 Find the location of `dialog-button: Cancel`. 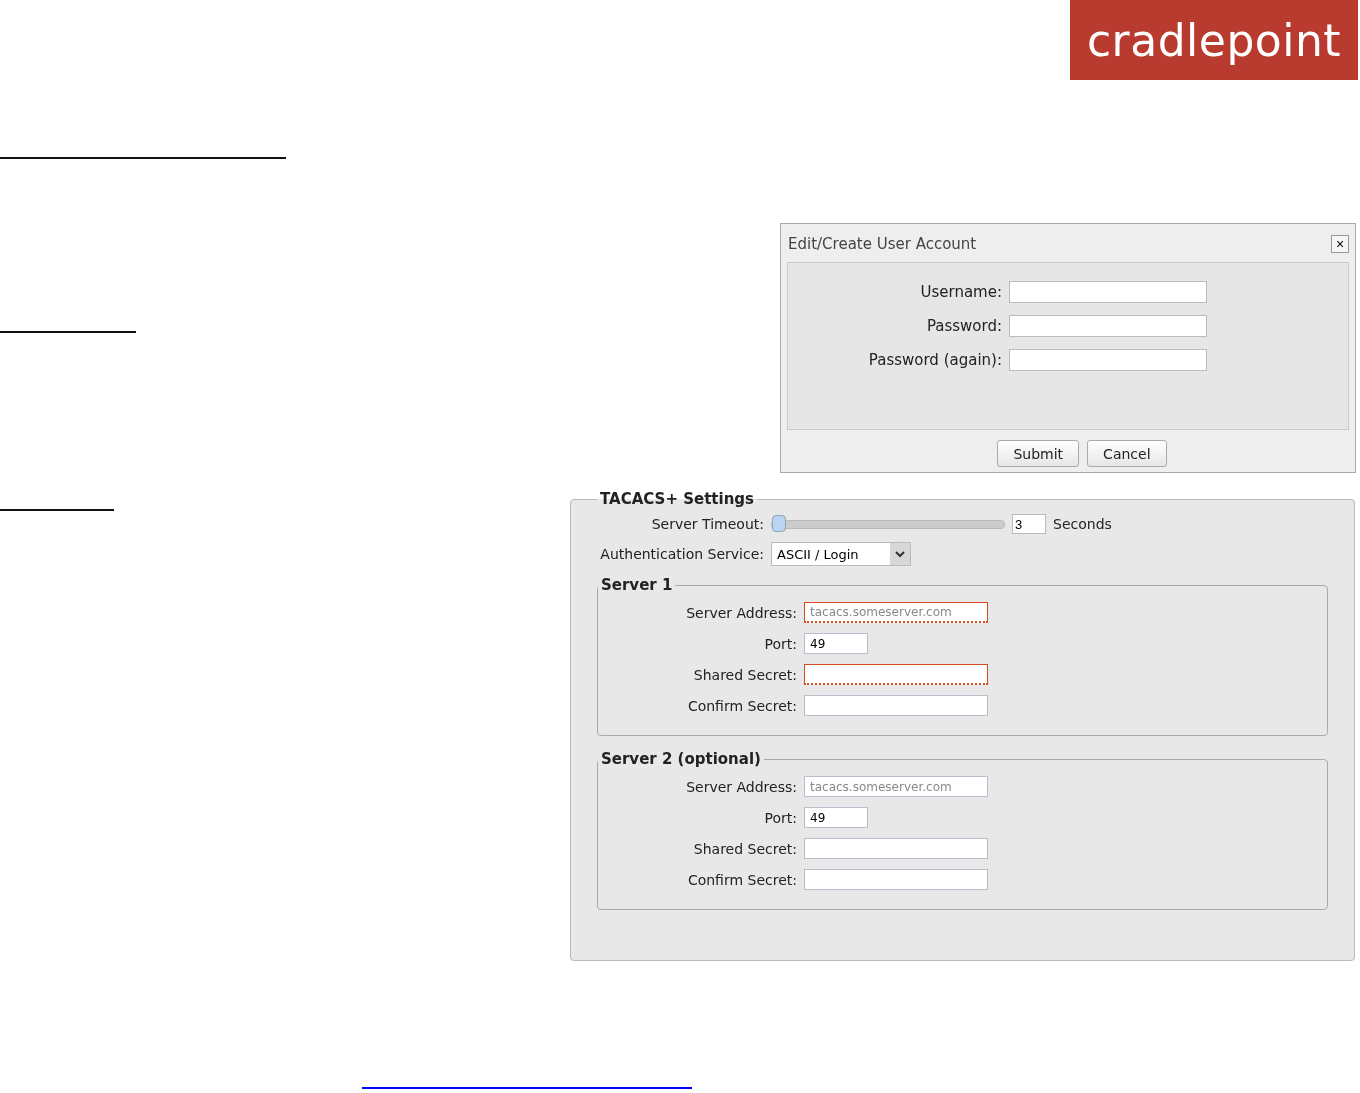

dialog-button: Cancel is located at coordinates (1127, 453).